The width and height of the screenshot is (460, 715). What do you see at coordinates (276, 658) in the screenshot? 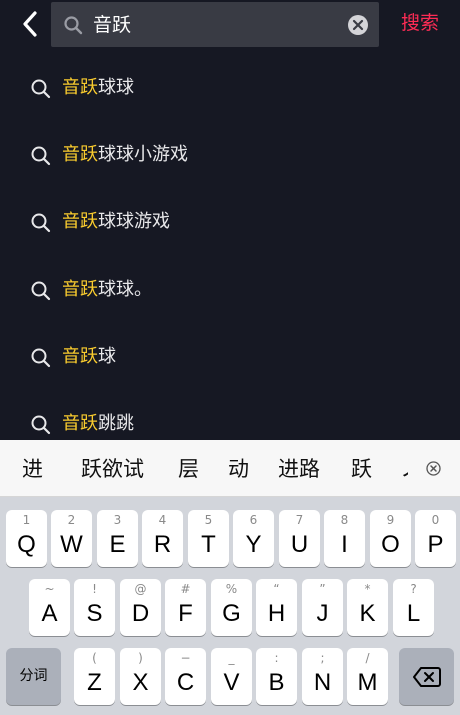
I see `key-sub-label: :` at bounding box center [276, 658].